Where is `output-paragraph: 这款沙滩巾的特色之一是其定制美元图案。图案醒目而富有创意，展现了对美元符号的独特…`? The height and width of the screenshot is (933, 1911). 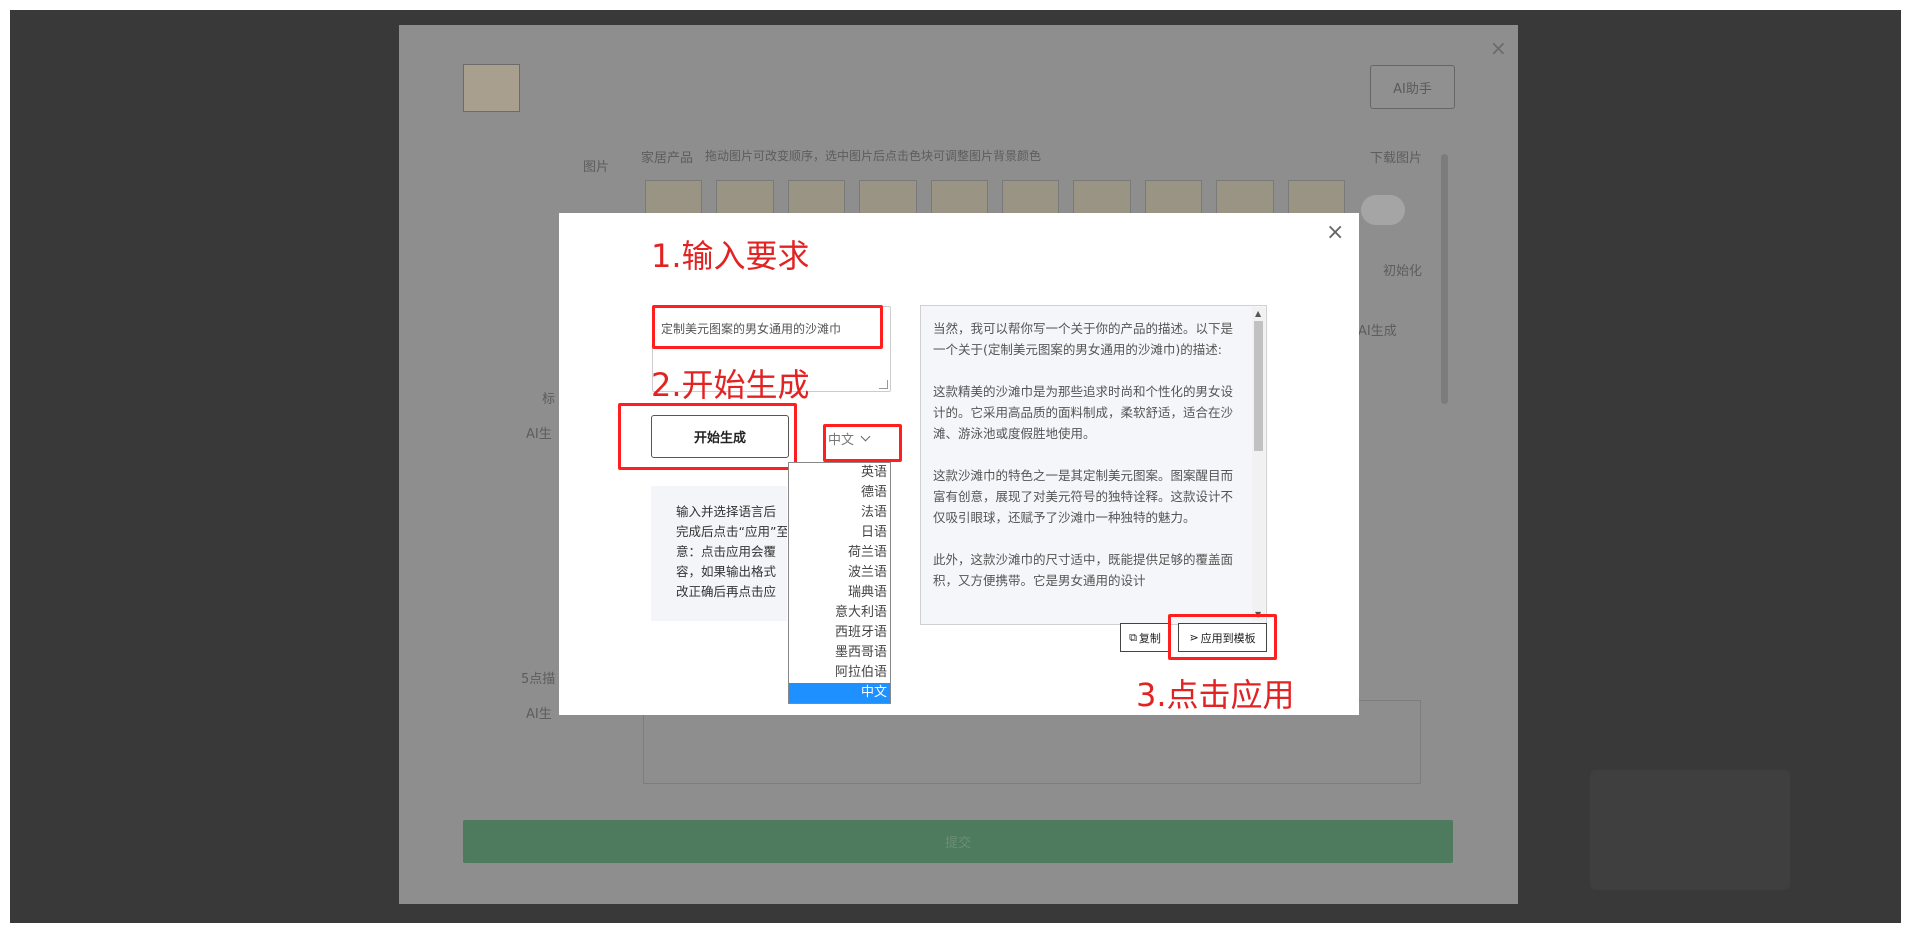 output-paragraph: 这款沙滩巾的特色之一是其定制美元图案。图案醒目而富有创意，展现了对美元符号的独特… is located at coordinates (1083, 496).